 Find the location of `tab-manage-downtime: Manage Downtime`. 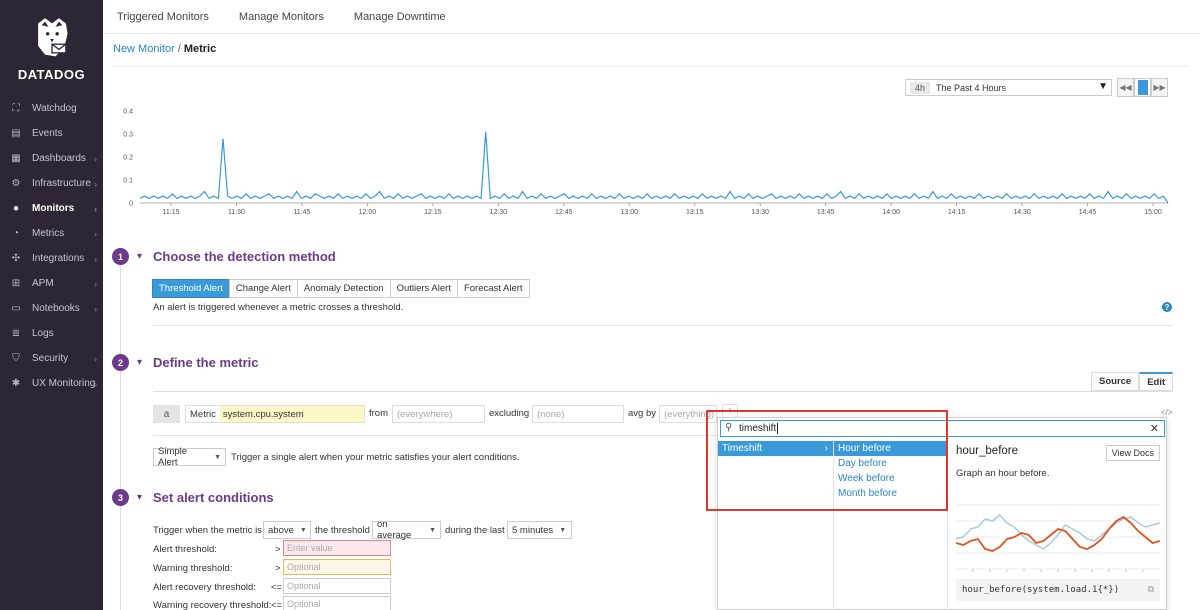

tab-manage-downtime: Manage Downtime is located at coordinates (400, 17).